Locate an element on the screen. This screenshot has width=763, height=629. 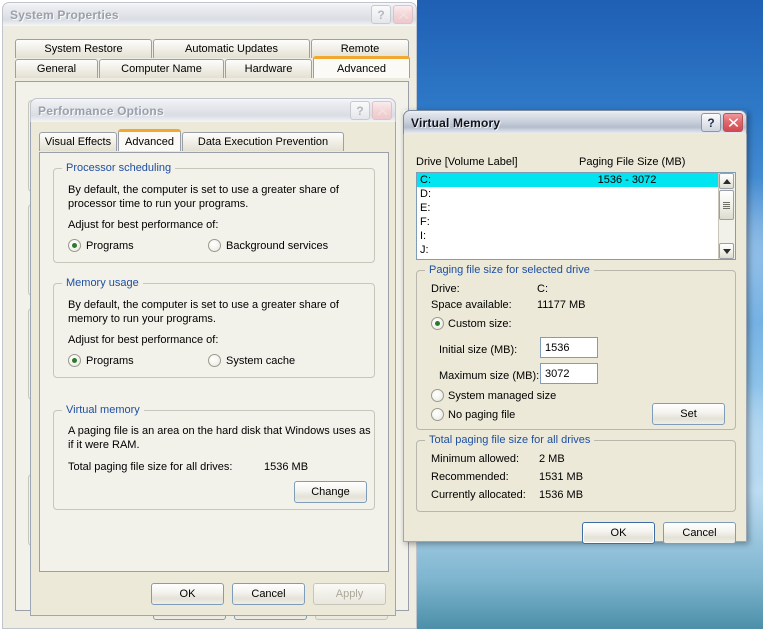
scroll-down-button is located at coordinates (726, 251).